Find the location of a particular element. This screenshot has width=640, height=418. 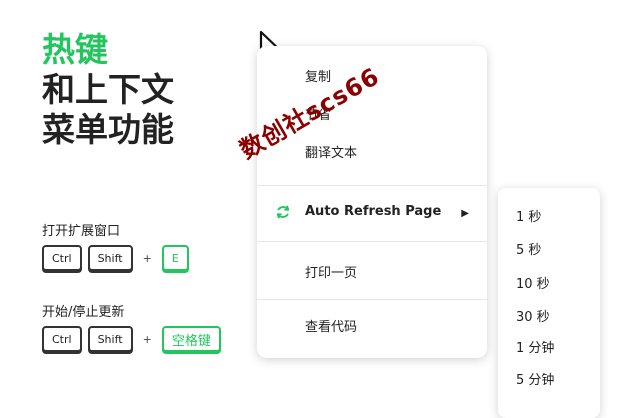

refresh-icon is located at coordinates (283, 212).